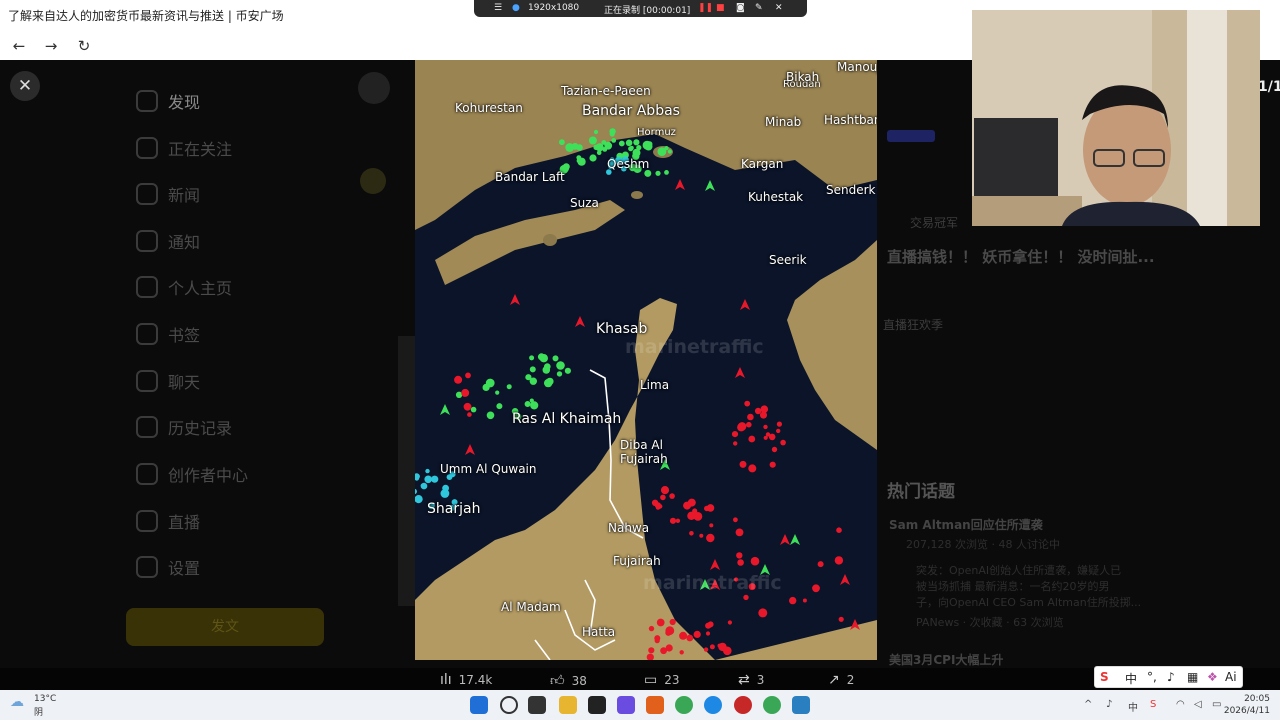 This screenshot has height=720, width=1280. What do you see at coordinates (168, 194) in the screenshot?
I see `sidebar-item-news: 新闻` at bounding box center [168, 194].